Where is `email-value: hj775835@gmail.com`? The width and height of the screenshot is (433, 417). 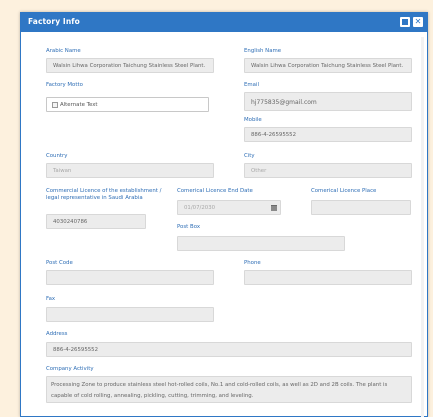 email-value: hj775835@gmail.com is located at coordinates (284, 102).